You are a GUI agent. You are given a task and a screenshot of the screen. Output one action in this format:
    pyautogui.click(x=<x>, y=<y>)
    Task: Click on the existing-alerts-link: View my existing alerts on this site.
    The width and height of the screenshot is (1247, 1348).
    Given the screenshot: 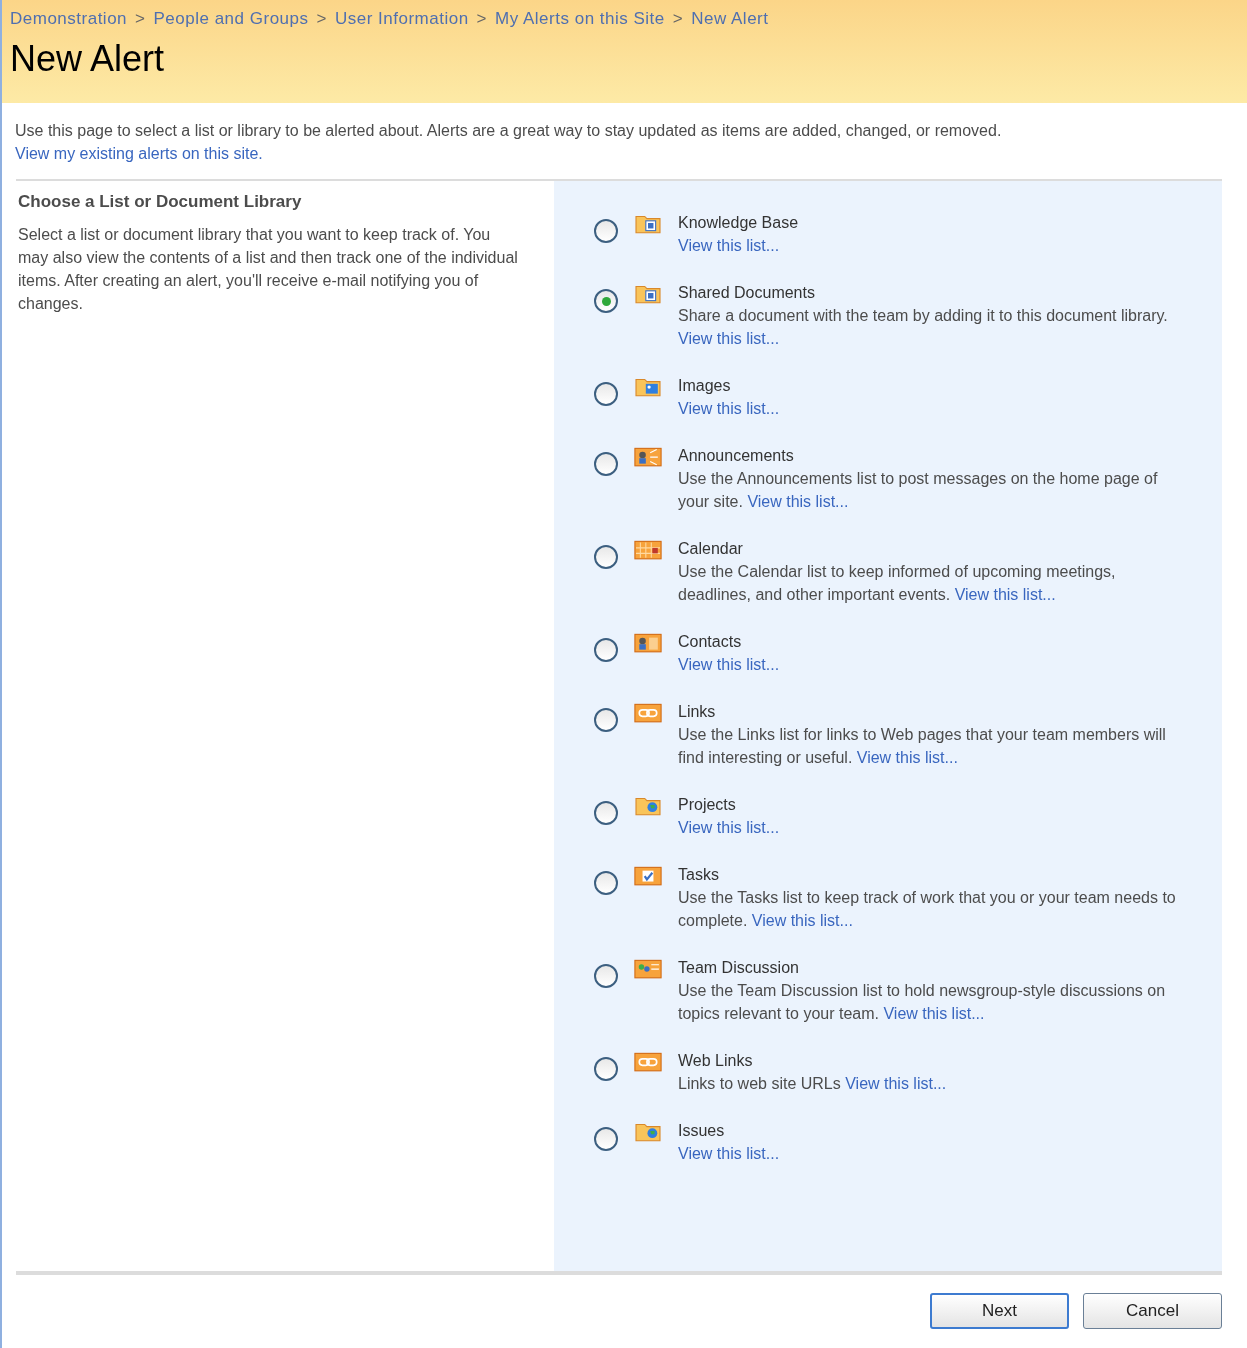 What is the action you would take?
    pyautogui.click(x=139, y=153)
    